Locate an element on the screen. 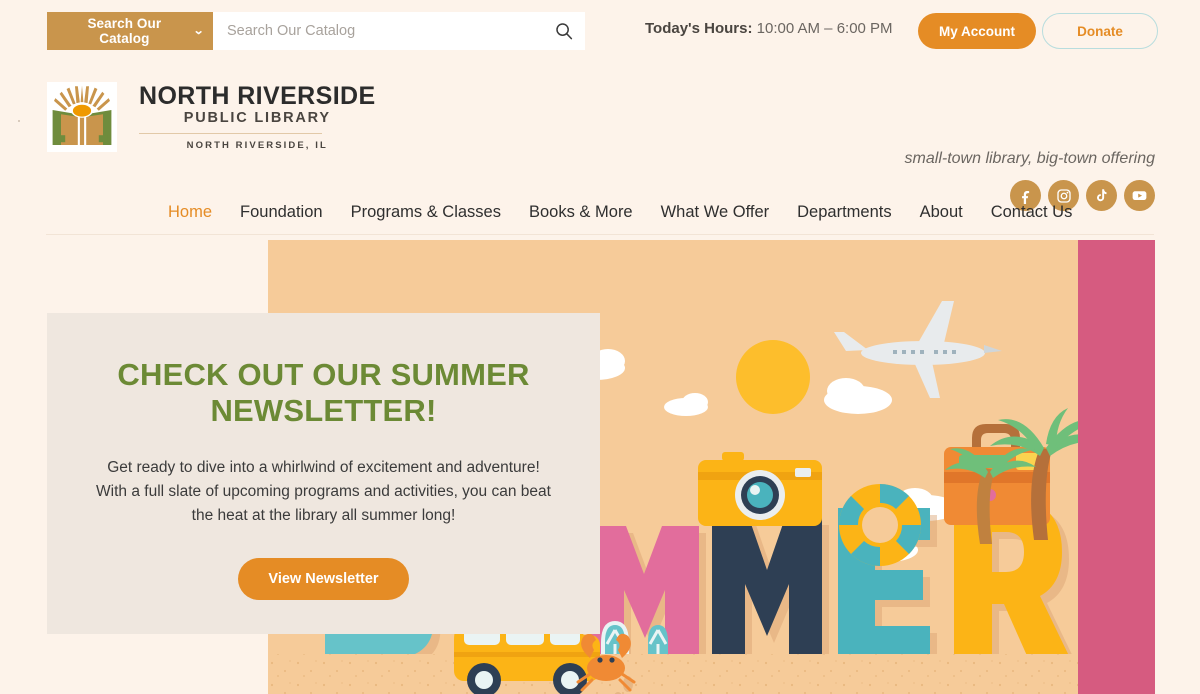  hours-value: 10:00 AM – 6:00 PM is located at coordinates (824, 28).